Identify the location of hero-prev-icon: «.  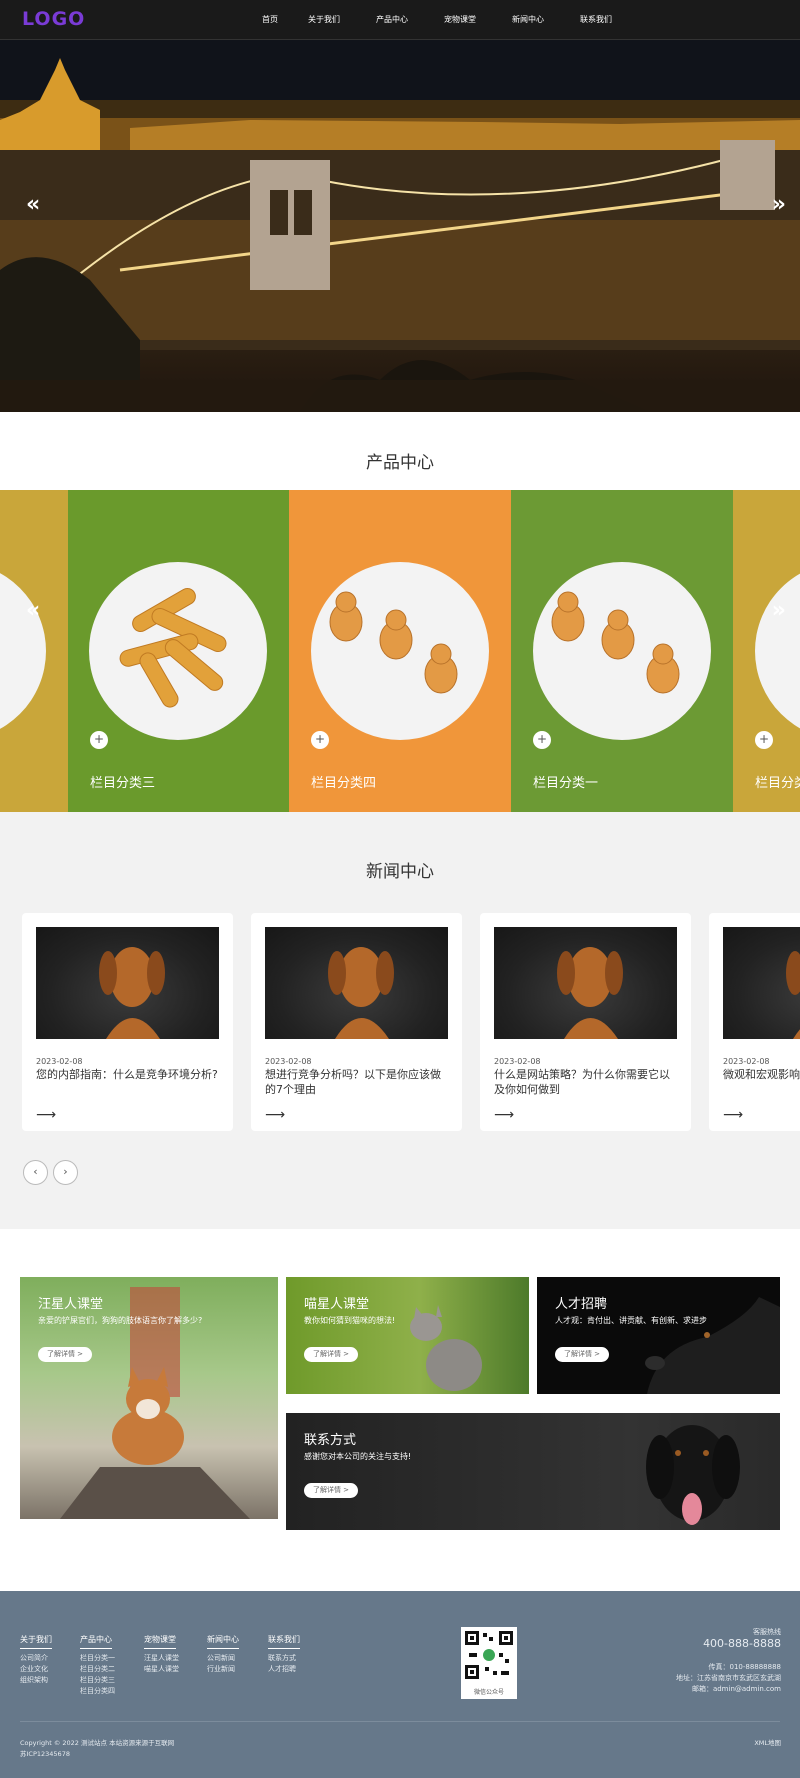
(33, 204).